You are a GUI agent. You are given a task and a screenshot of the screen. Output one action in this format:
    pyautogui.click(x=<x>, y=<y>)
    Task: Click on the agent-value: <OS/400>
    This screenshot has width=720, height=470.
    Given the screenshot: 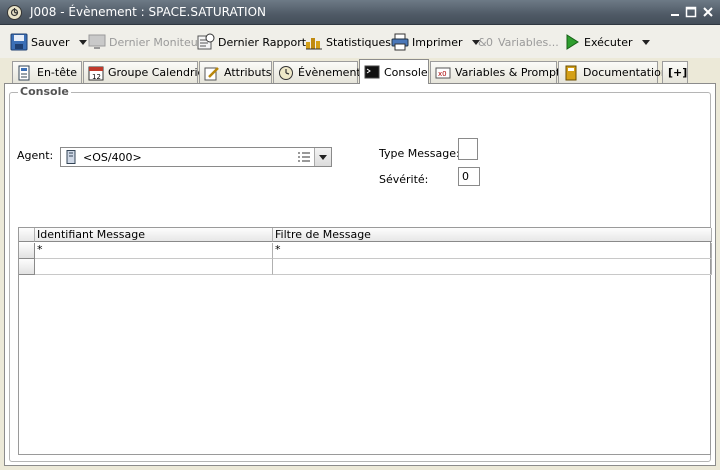 What is the action you would take?
    pyautogui.click(x=112, y=157)
    